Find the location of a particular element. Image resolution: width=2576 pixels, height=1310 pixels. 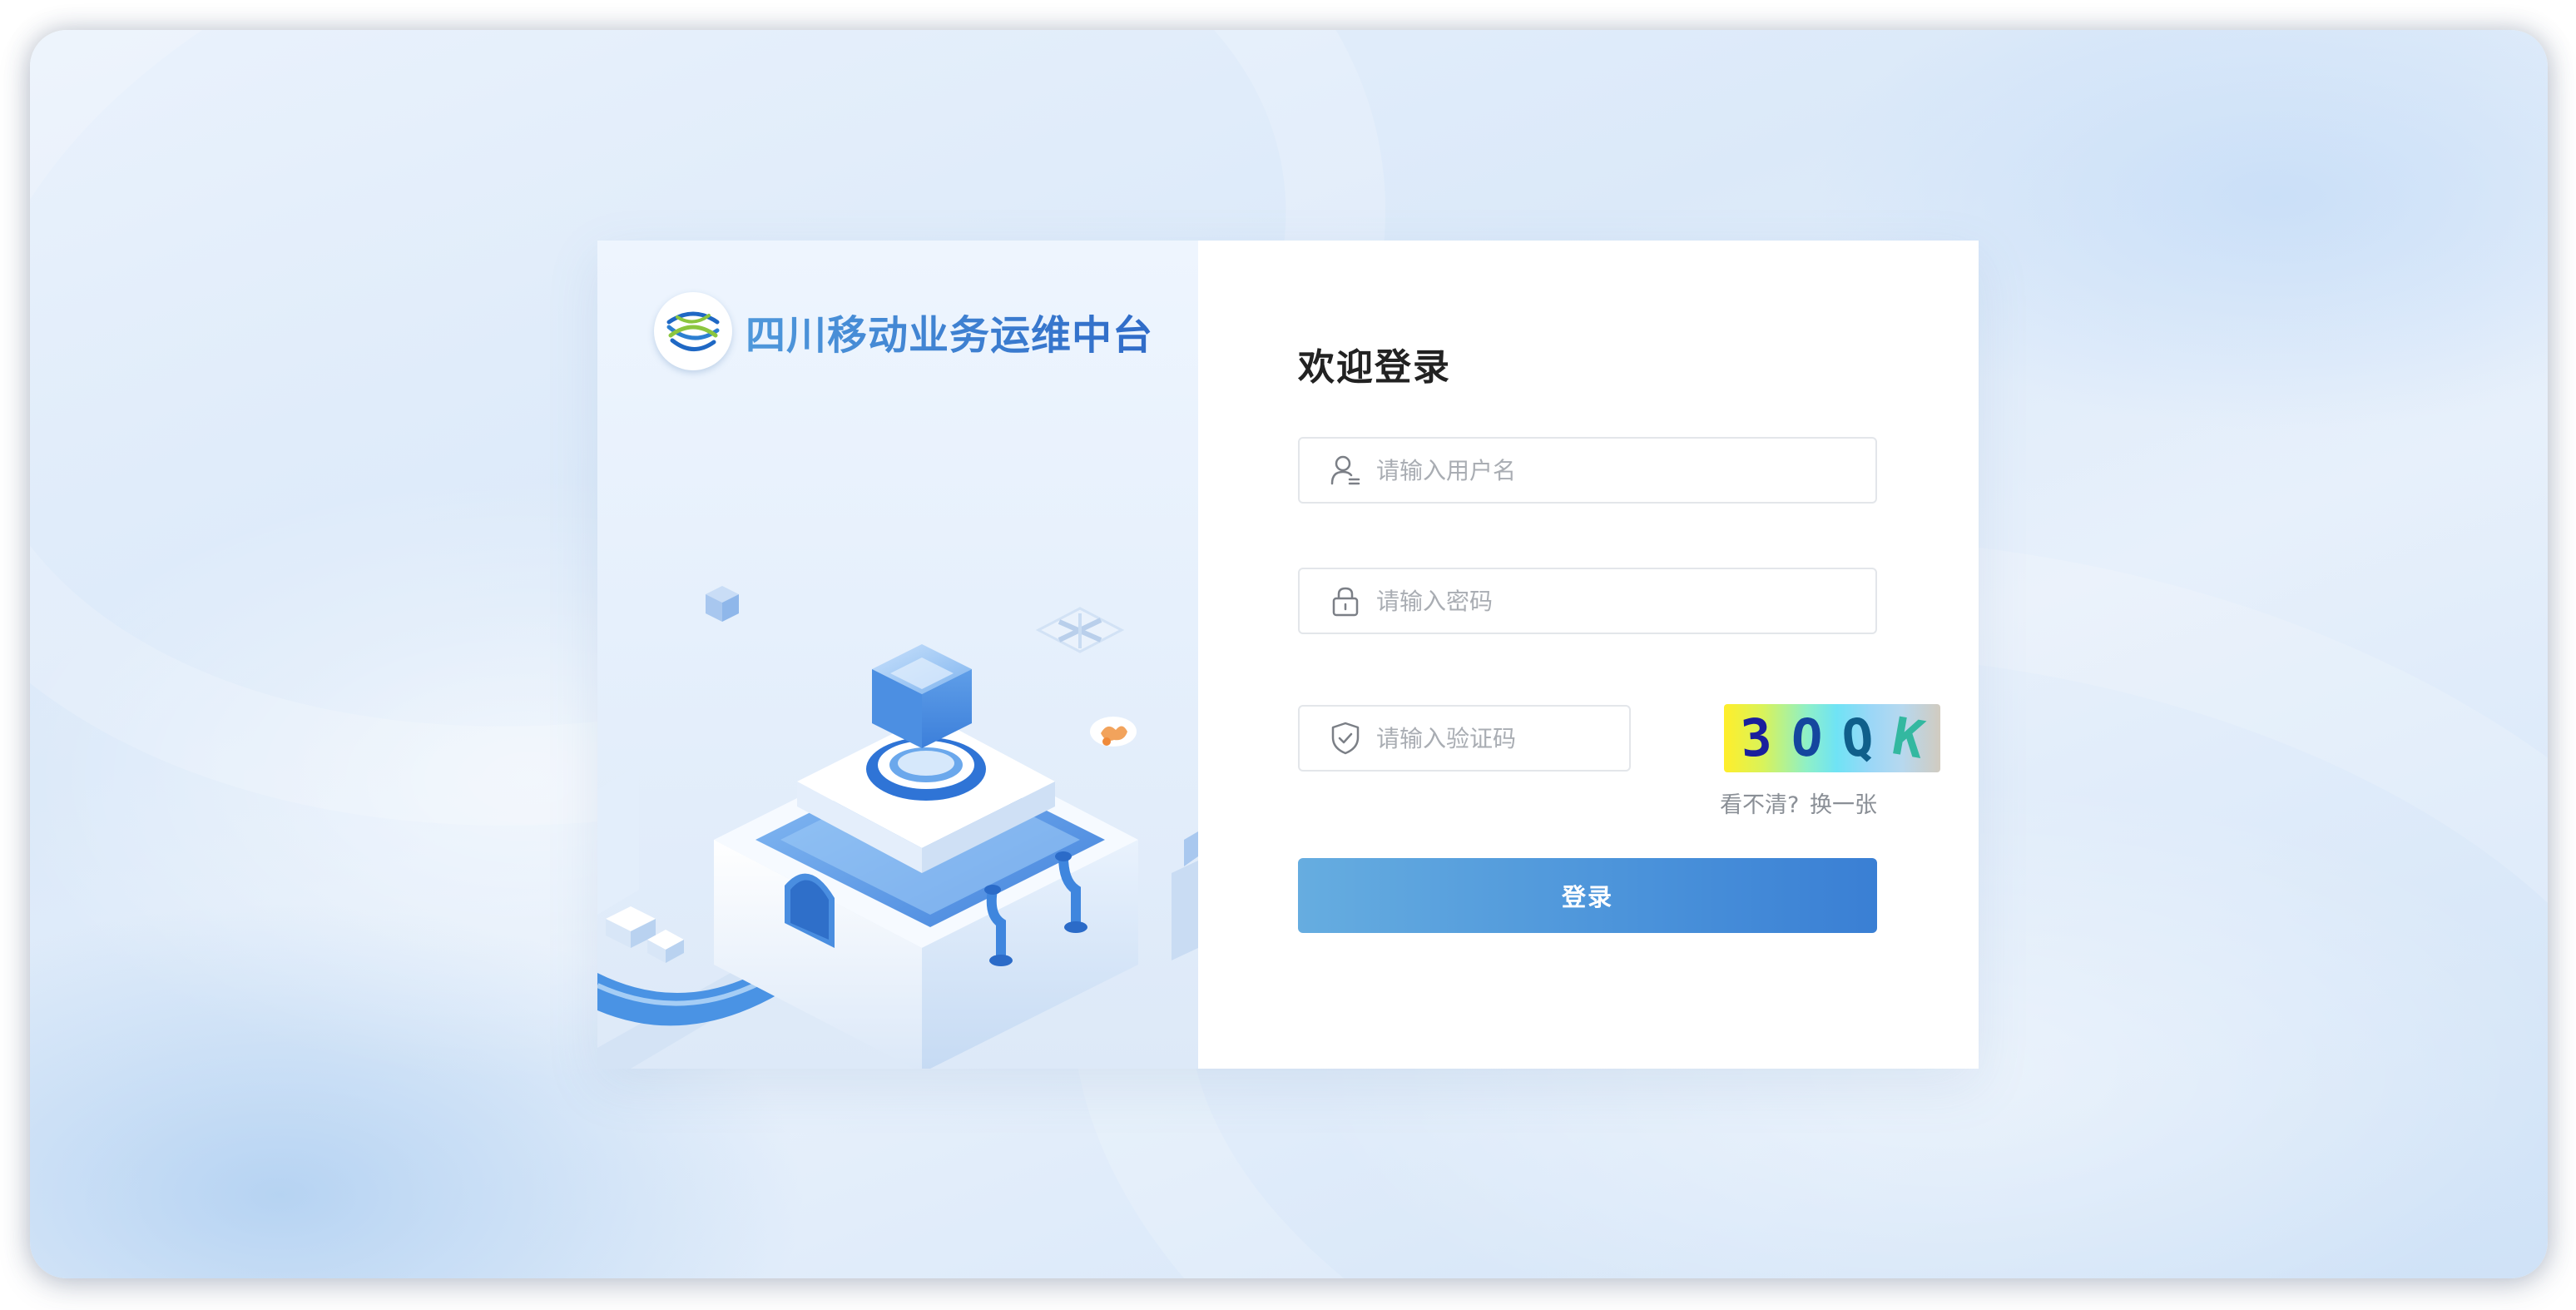

shield-check-icon is located at coordinates (1345, 738).